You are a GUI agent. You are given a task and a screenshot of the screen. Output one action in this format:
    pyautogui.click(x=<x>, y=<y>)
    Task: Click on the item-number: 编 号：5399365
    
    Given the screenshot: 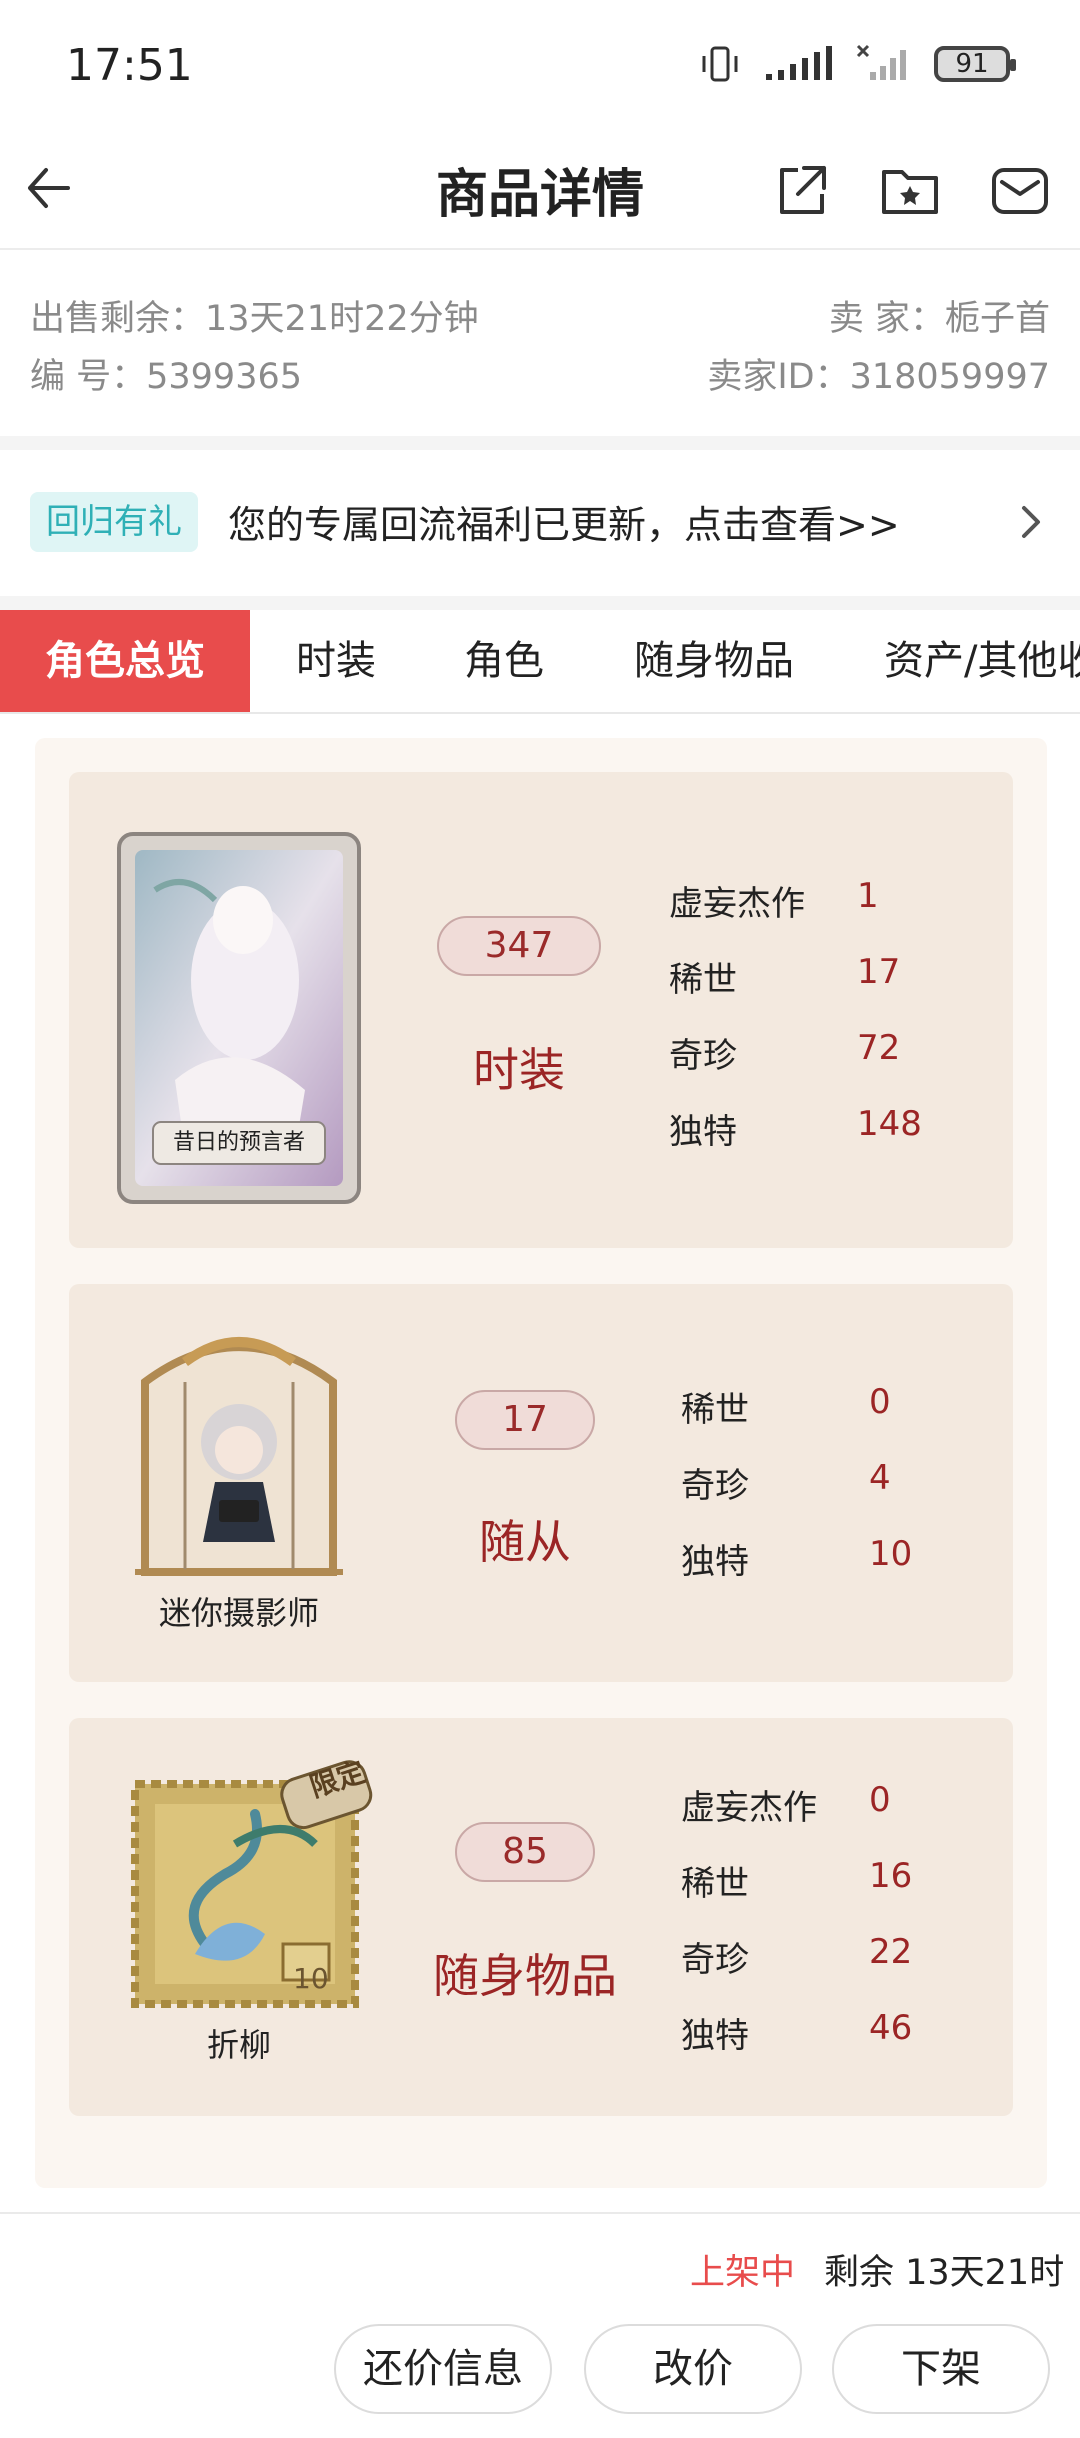 What is the action you would take?
    pyautogui.click(x=166, y=377)
    